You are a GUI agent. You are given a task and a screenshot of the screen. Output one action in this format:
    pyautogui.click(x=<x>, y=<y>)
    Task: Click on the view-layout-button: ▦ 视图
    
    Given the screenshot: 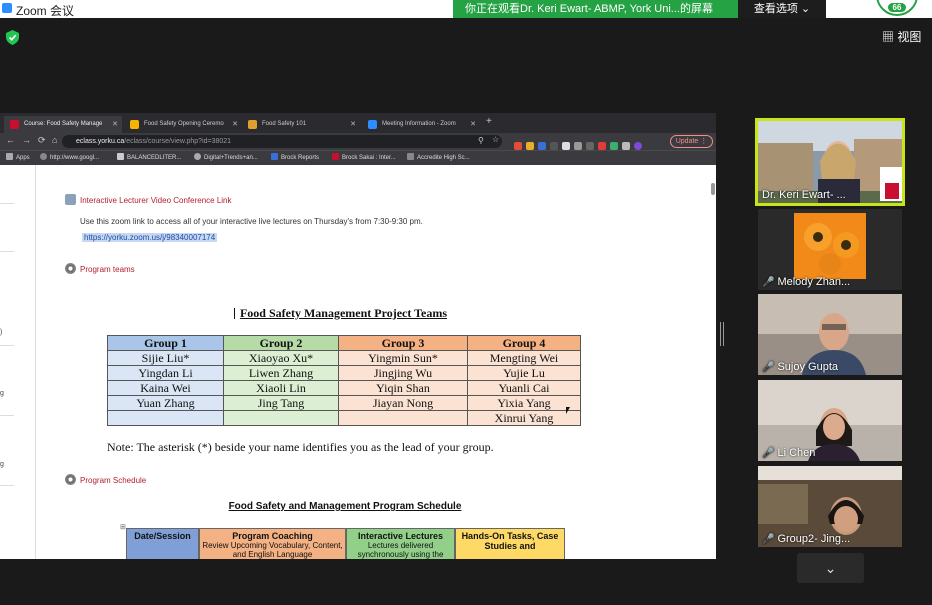 What is the action you would take?
    pyautogui.click(x=901, y=36)
    